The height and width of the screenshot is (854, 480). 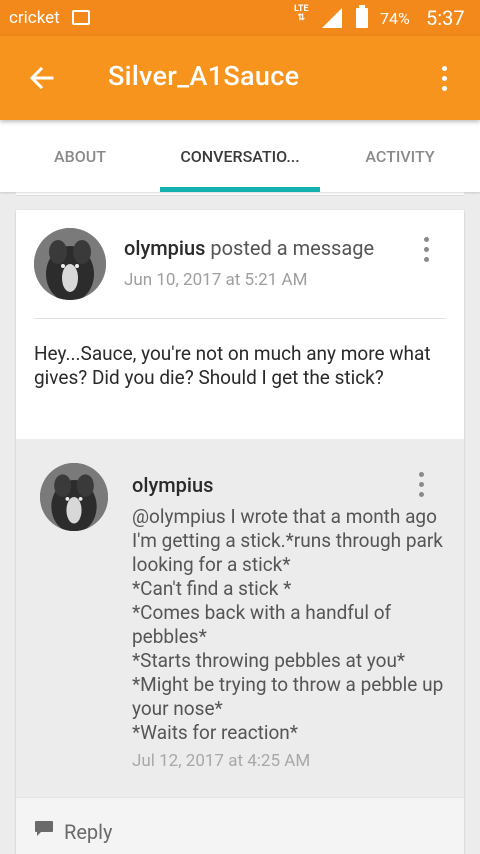 I want to click on tab-about: ABOUT, so click(x=80, y=156).